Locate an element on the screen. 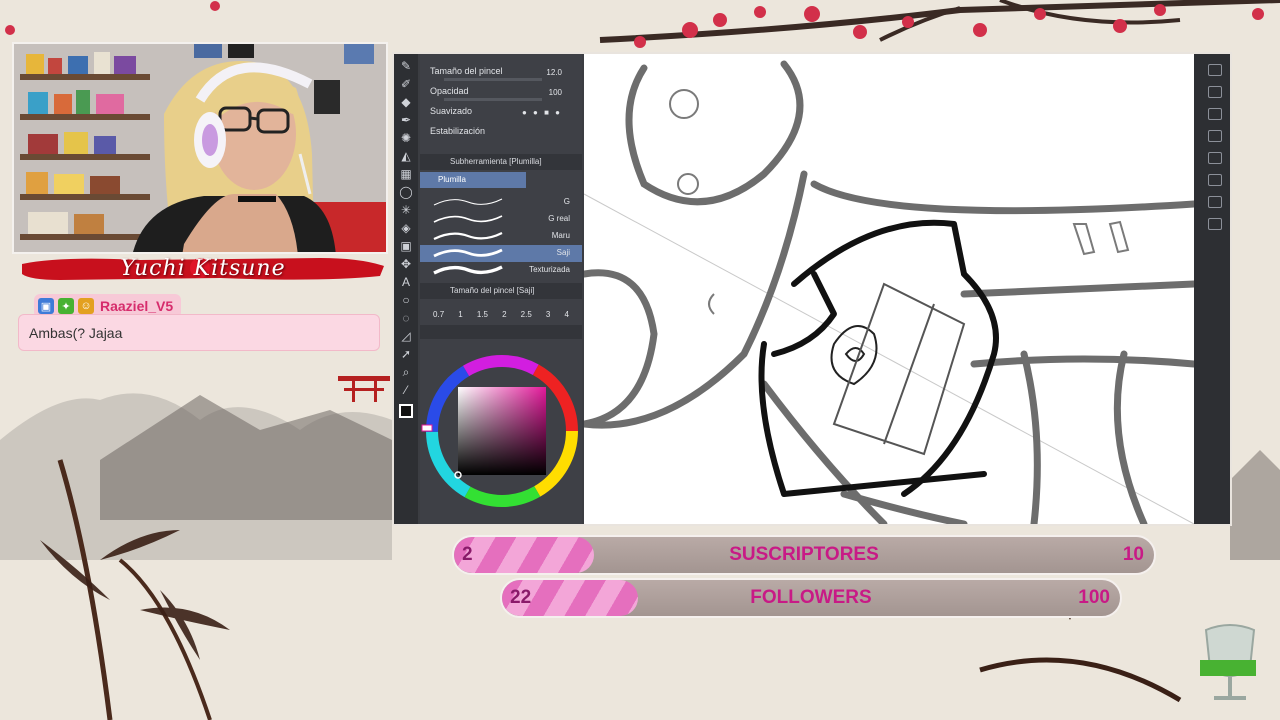  close-panel-icon is located at coordinates (1215, 114).